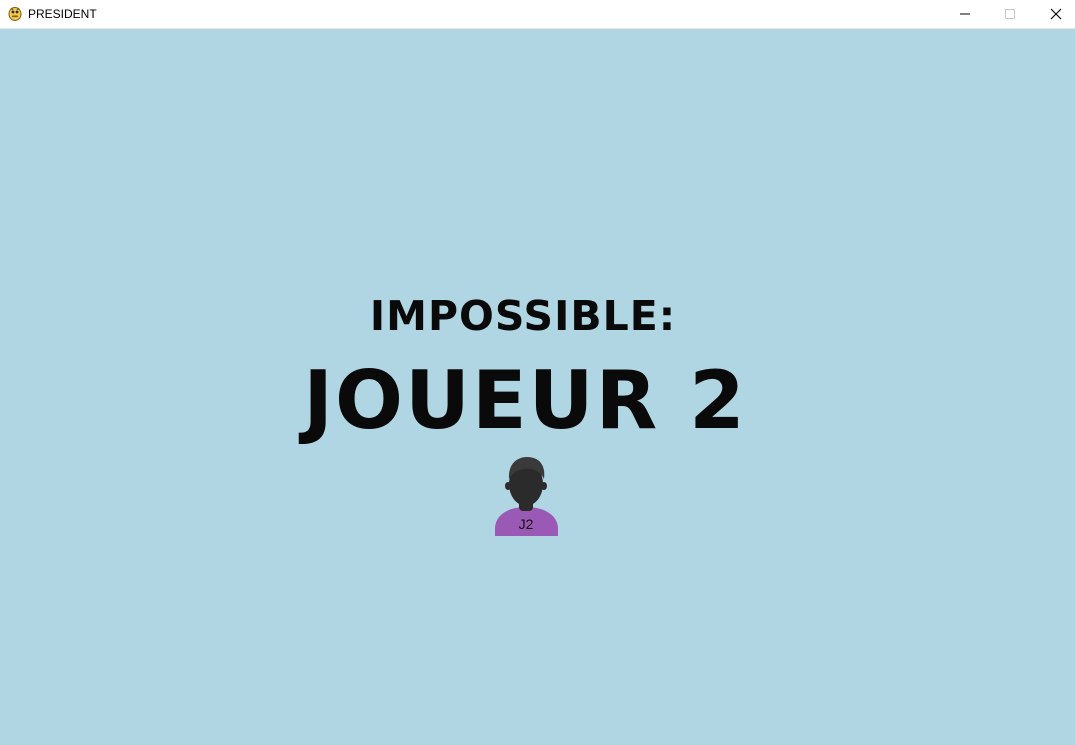  Describe the element at coordinates (537, 14) in the screenshot. I see `title-bar: PRESIDENT` at that location.